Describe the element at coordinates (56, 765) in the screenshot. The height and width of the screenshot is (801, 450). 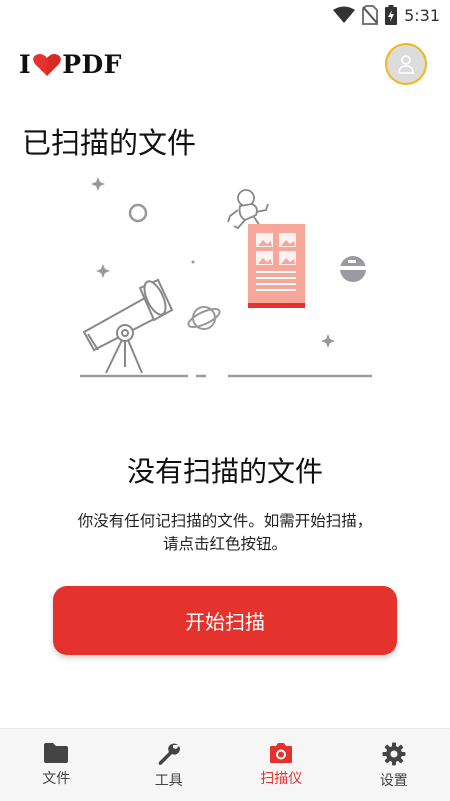
I see `nav-item-files: 文件` at that location.